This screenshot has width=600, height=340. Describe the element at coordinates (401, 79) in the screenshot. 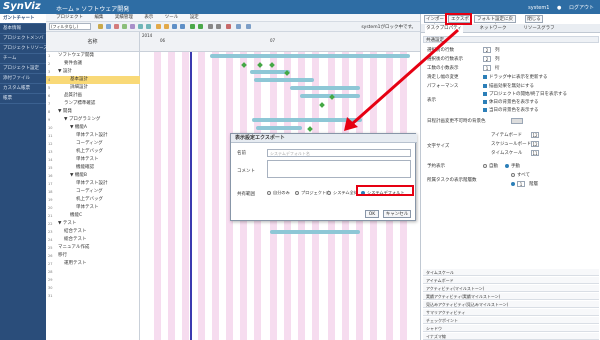

I see `guide-arrow` at that location.